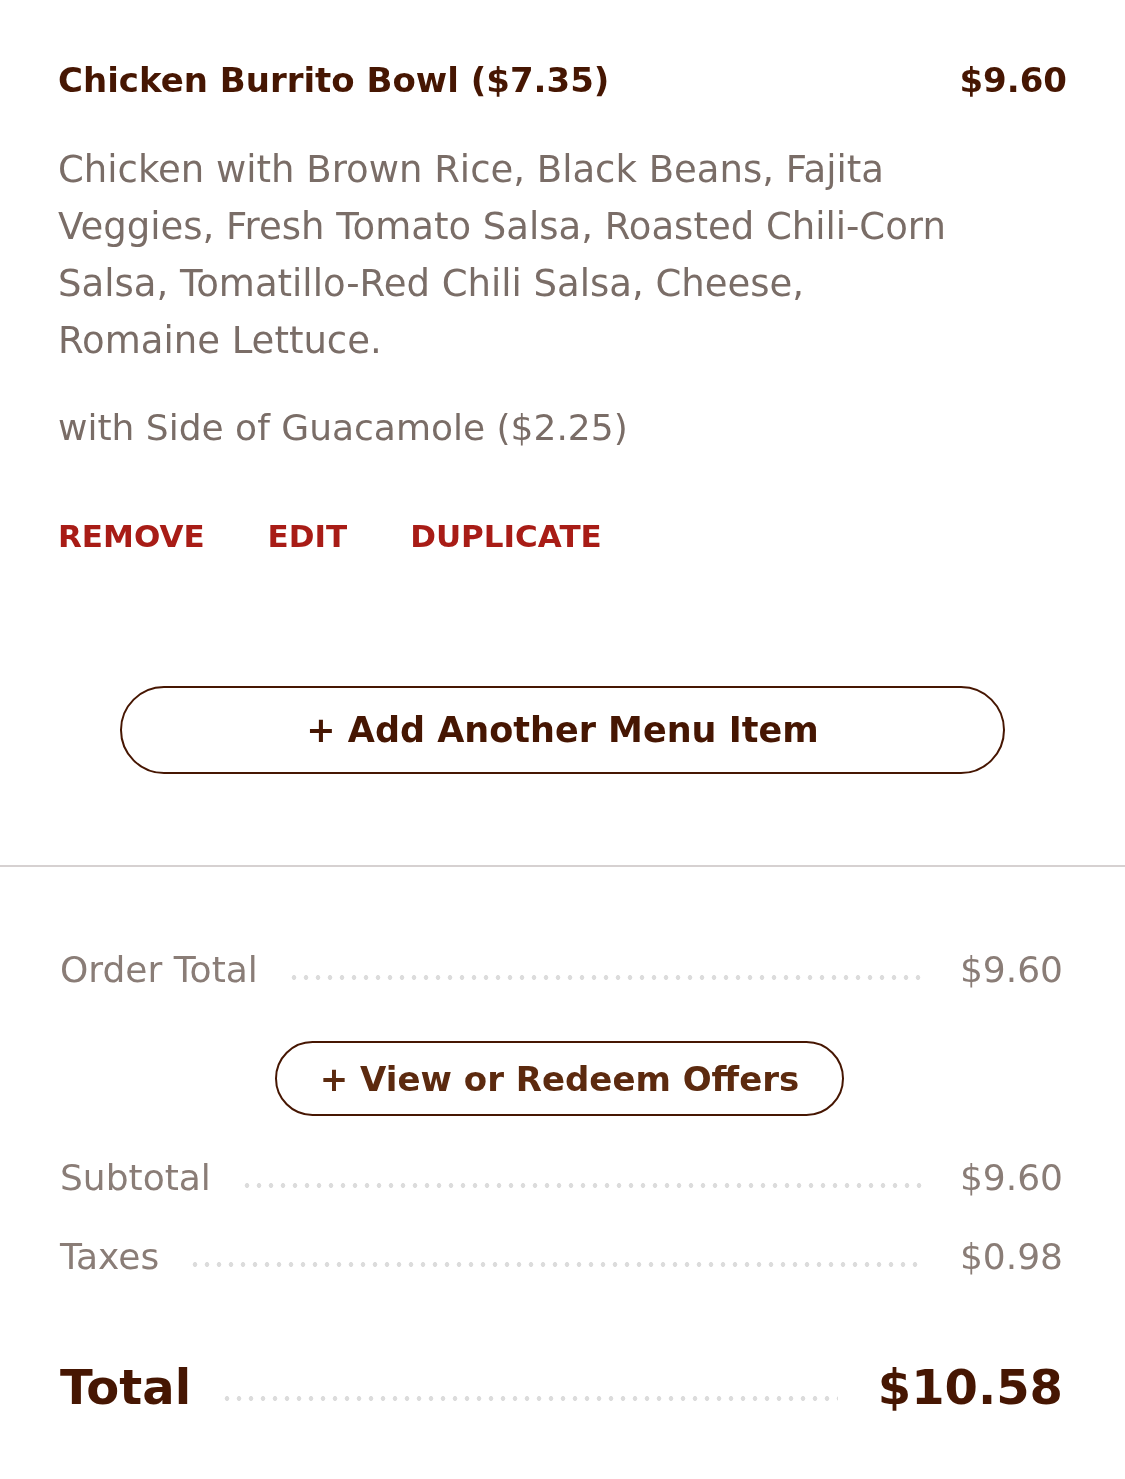 The height and width of the screenshot is (1479, 1125). Describe the element at coordinates (502, 255) in the screenshot. I see `item-description: Chicken with Brown Rice, Black Beans, Fajita Veggies, Fresh Tomato Salsa, Roasted Chili-Corn Salsa, Tomatillo-Red Chili Salsa, Cheese, Romaine Lettuce.` at that location.